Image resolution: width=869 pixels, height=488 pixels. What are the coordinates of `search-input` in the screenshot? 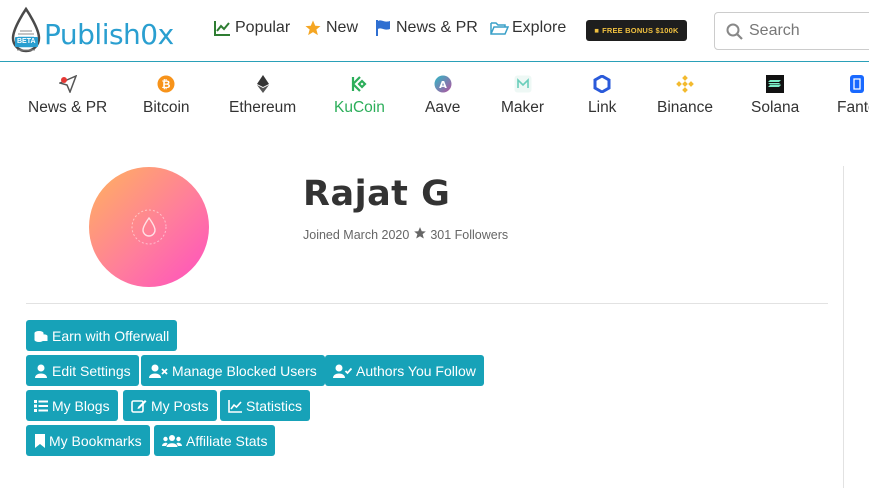 It's located at (809, 31).